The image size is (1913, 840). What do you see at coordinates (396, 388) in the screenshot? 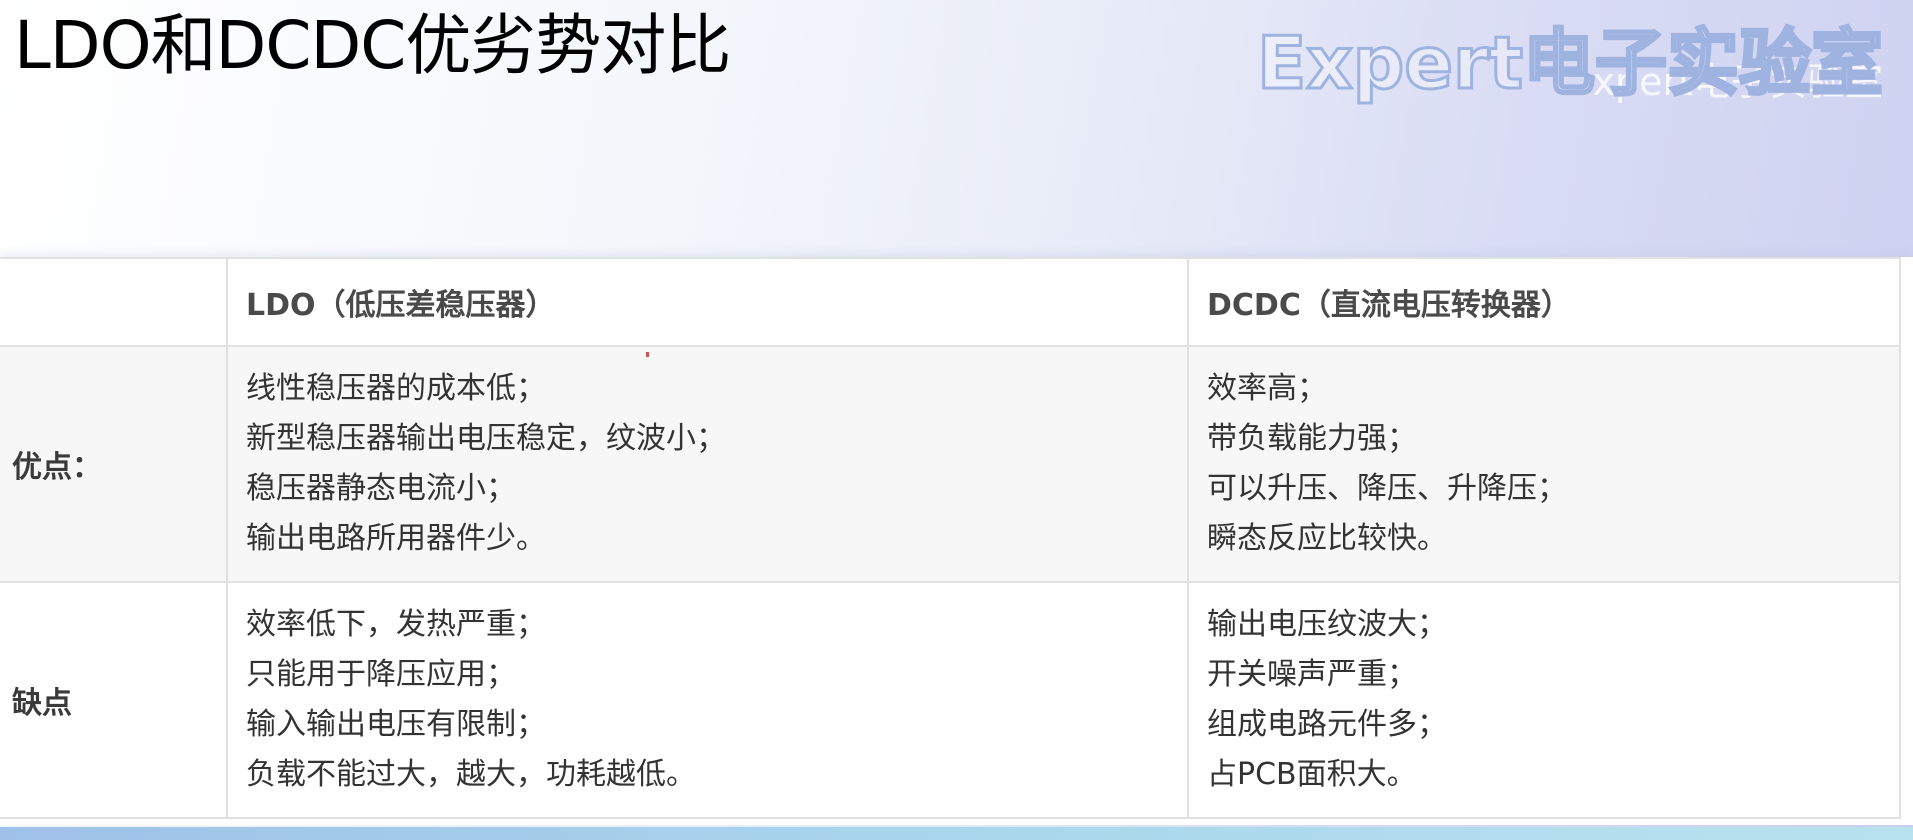
I see `list-item: 线性稳压器的成本低；` at bounding box center [396, 388].